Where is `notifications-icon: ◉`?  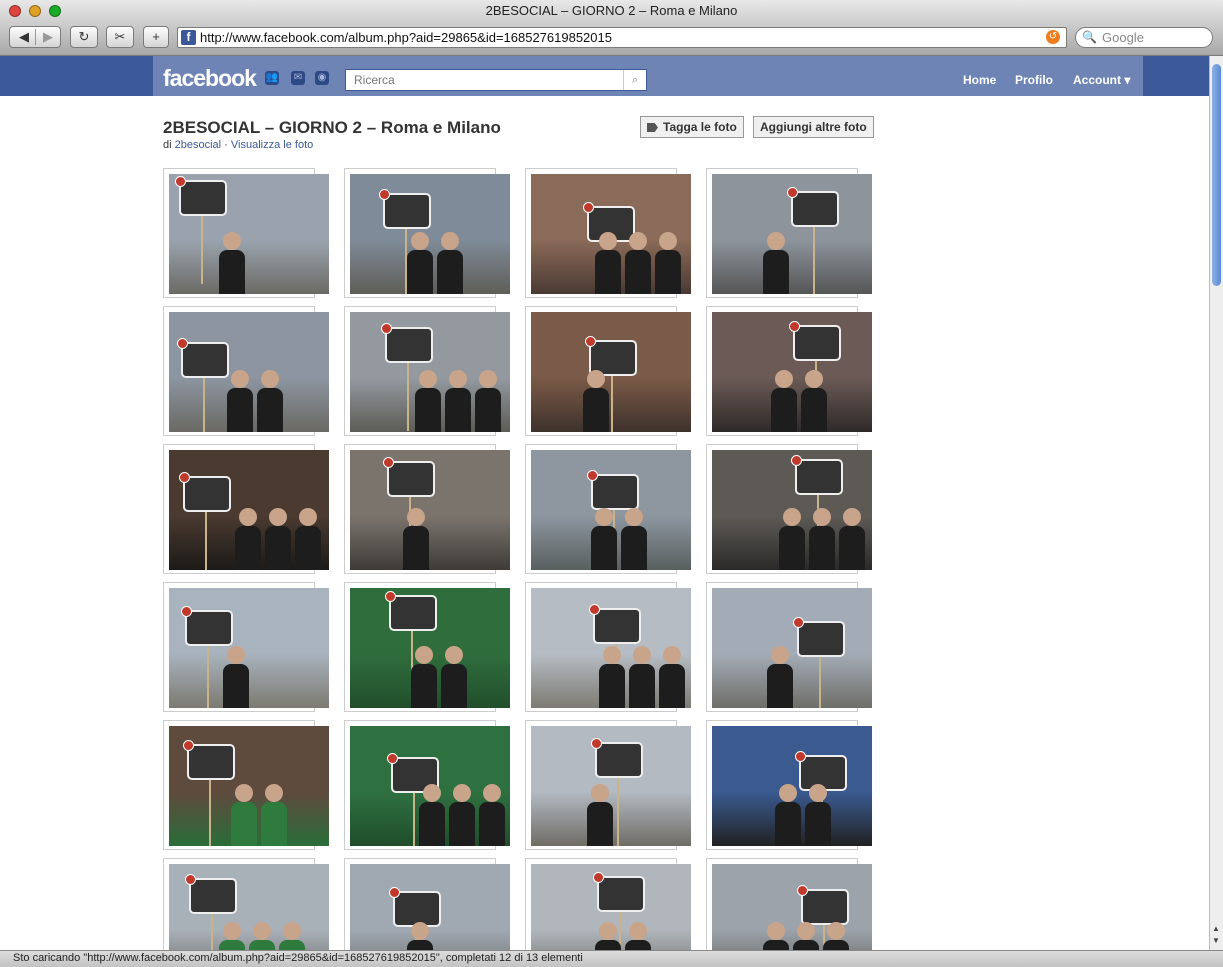 notifications-icon: ◉ is located at coordinates (322, 78).